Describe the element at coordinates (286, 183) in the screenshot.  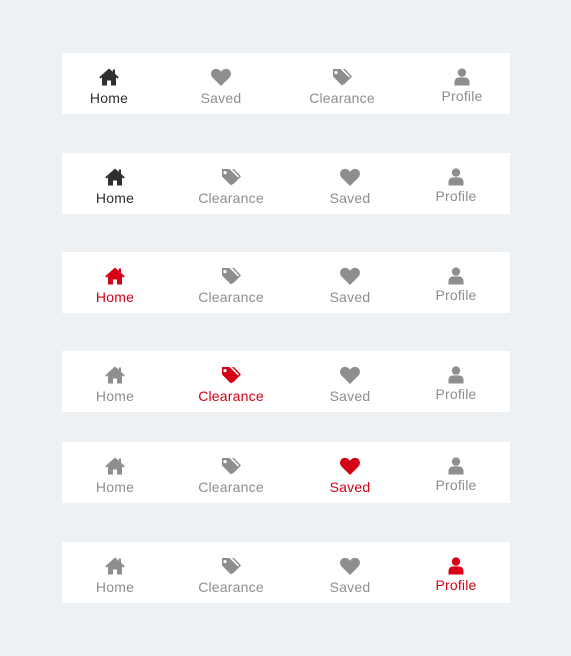
I see `tab-bar-variant-2: Home Clearance Saved Profile` at that location.